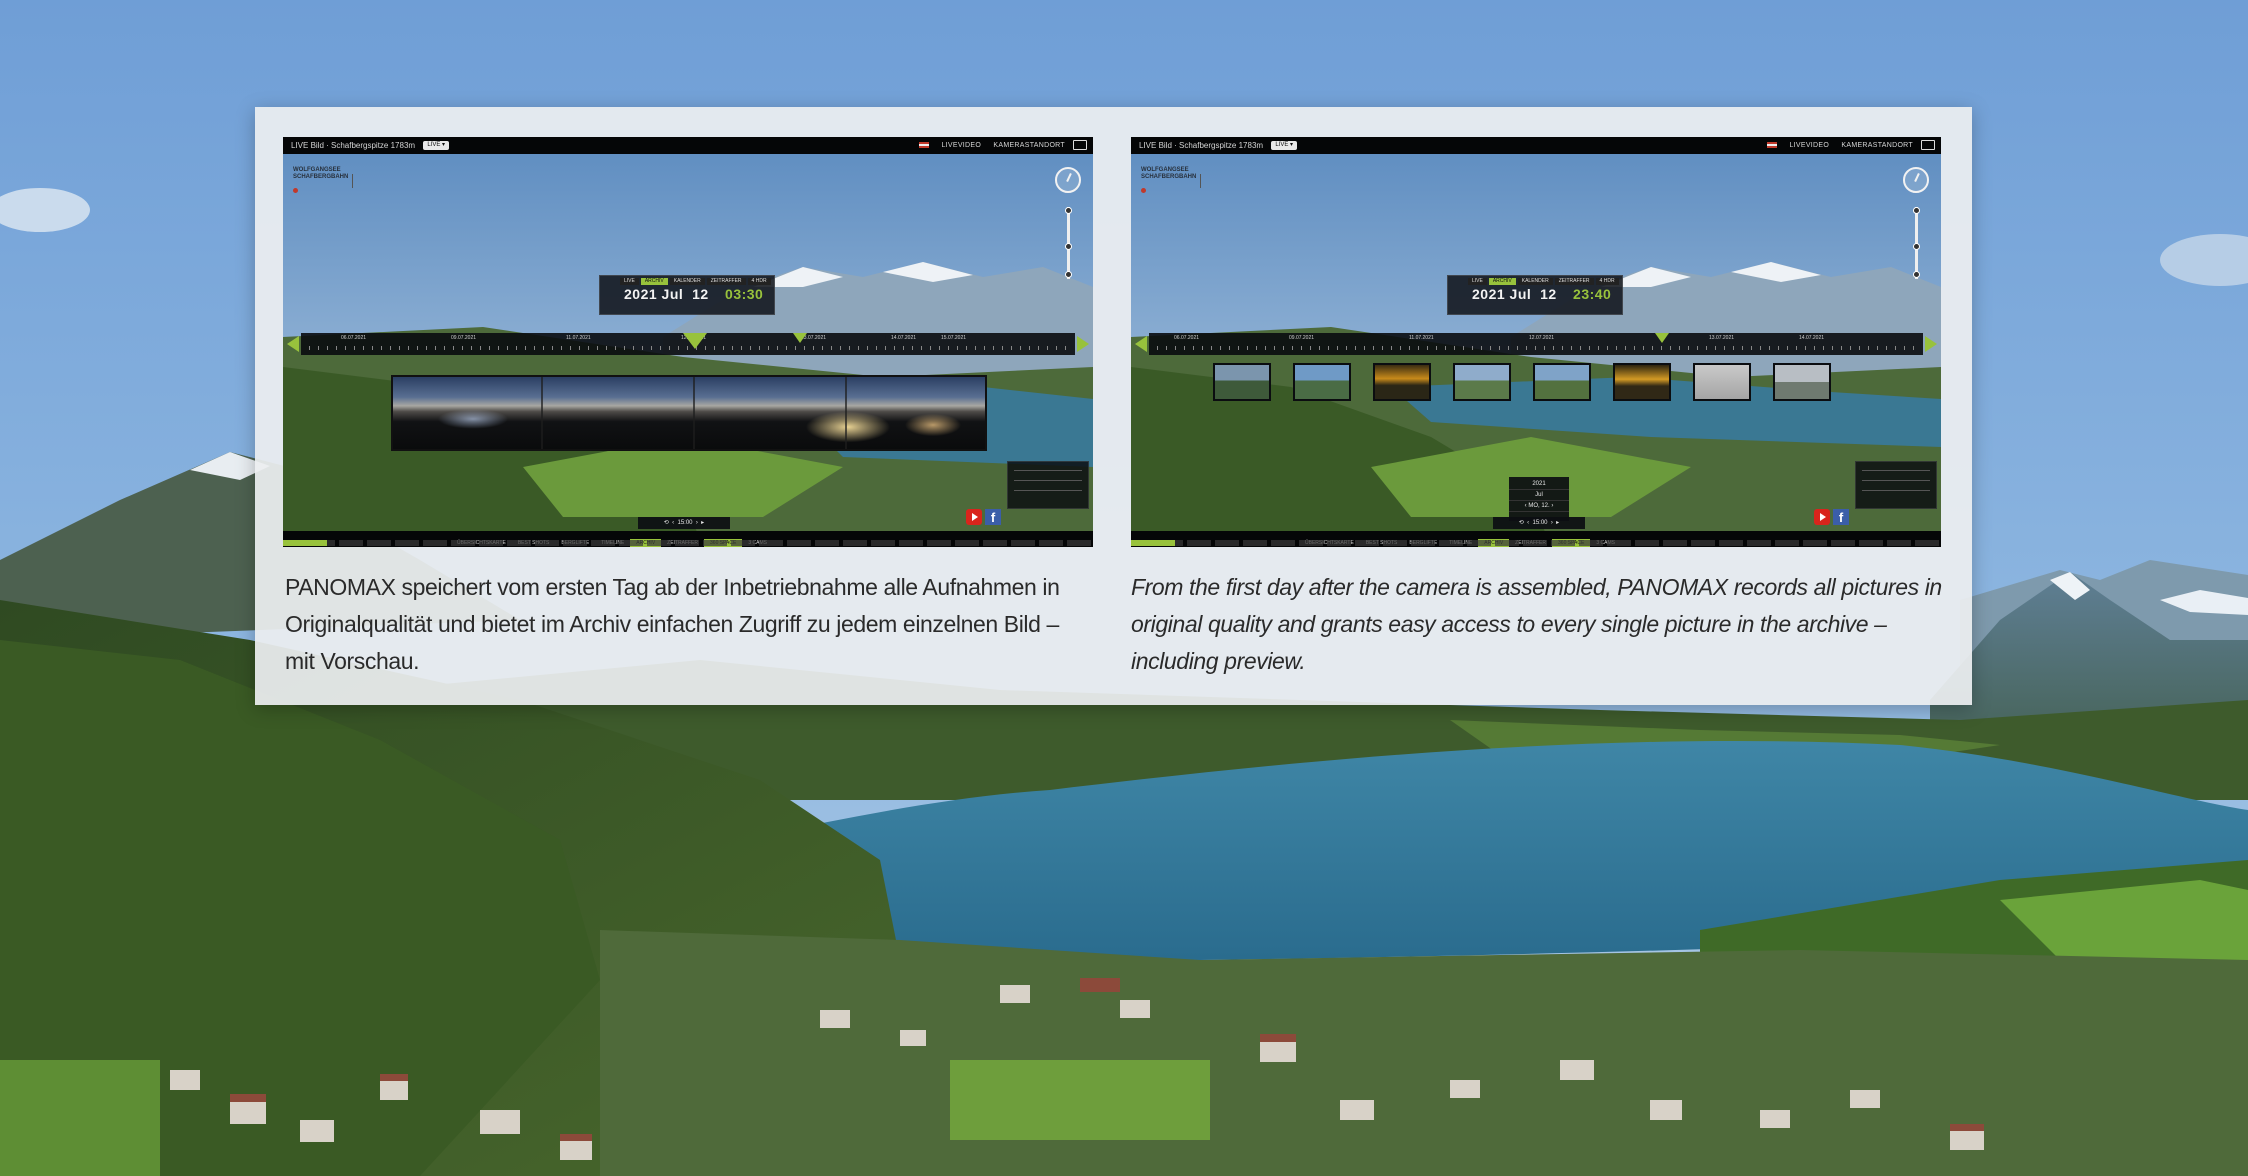  What do you see at coordinates (689, 413) in the screenshot?
I see `panorama-night-preview` at bounding box center [689, 413].